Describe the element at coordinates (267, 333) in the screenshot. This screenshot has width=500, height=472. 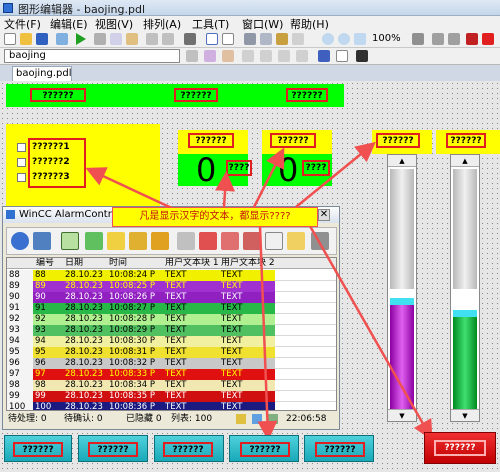
I see `arrow-to-bottom-button` at that location.